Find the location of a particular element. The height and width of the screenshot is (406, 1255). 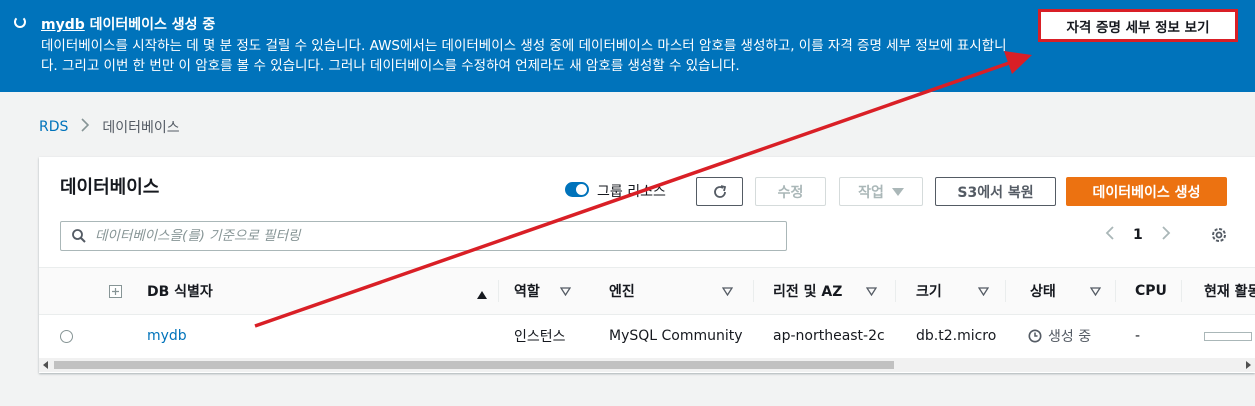

banner-title: mydb 데이터베이스 생성 중 is located at coordinates (128, 24).